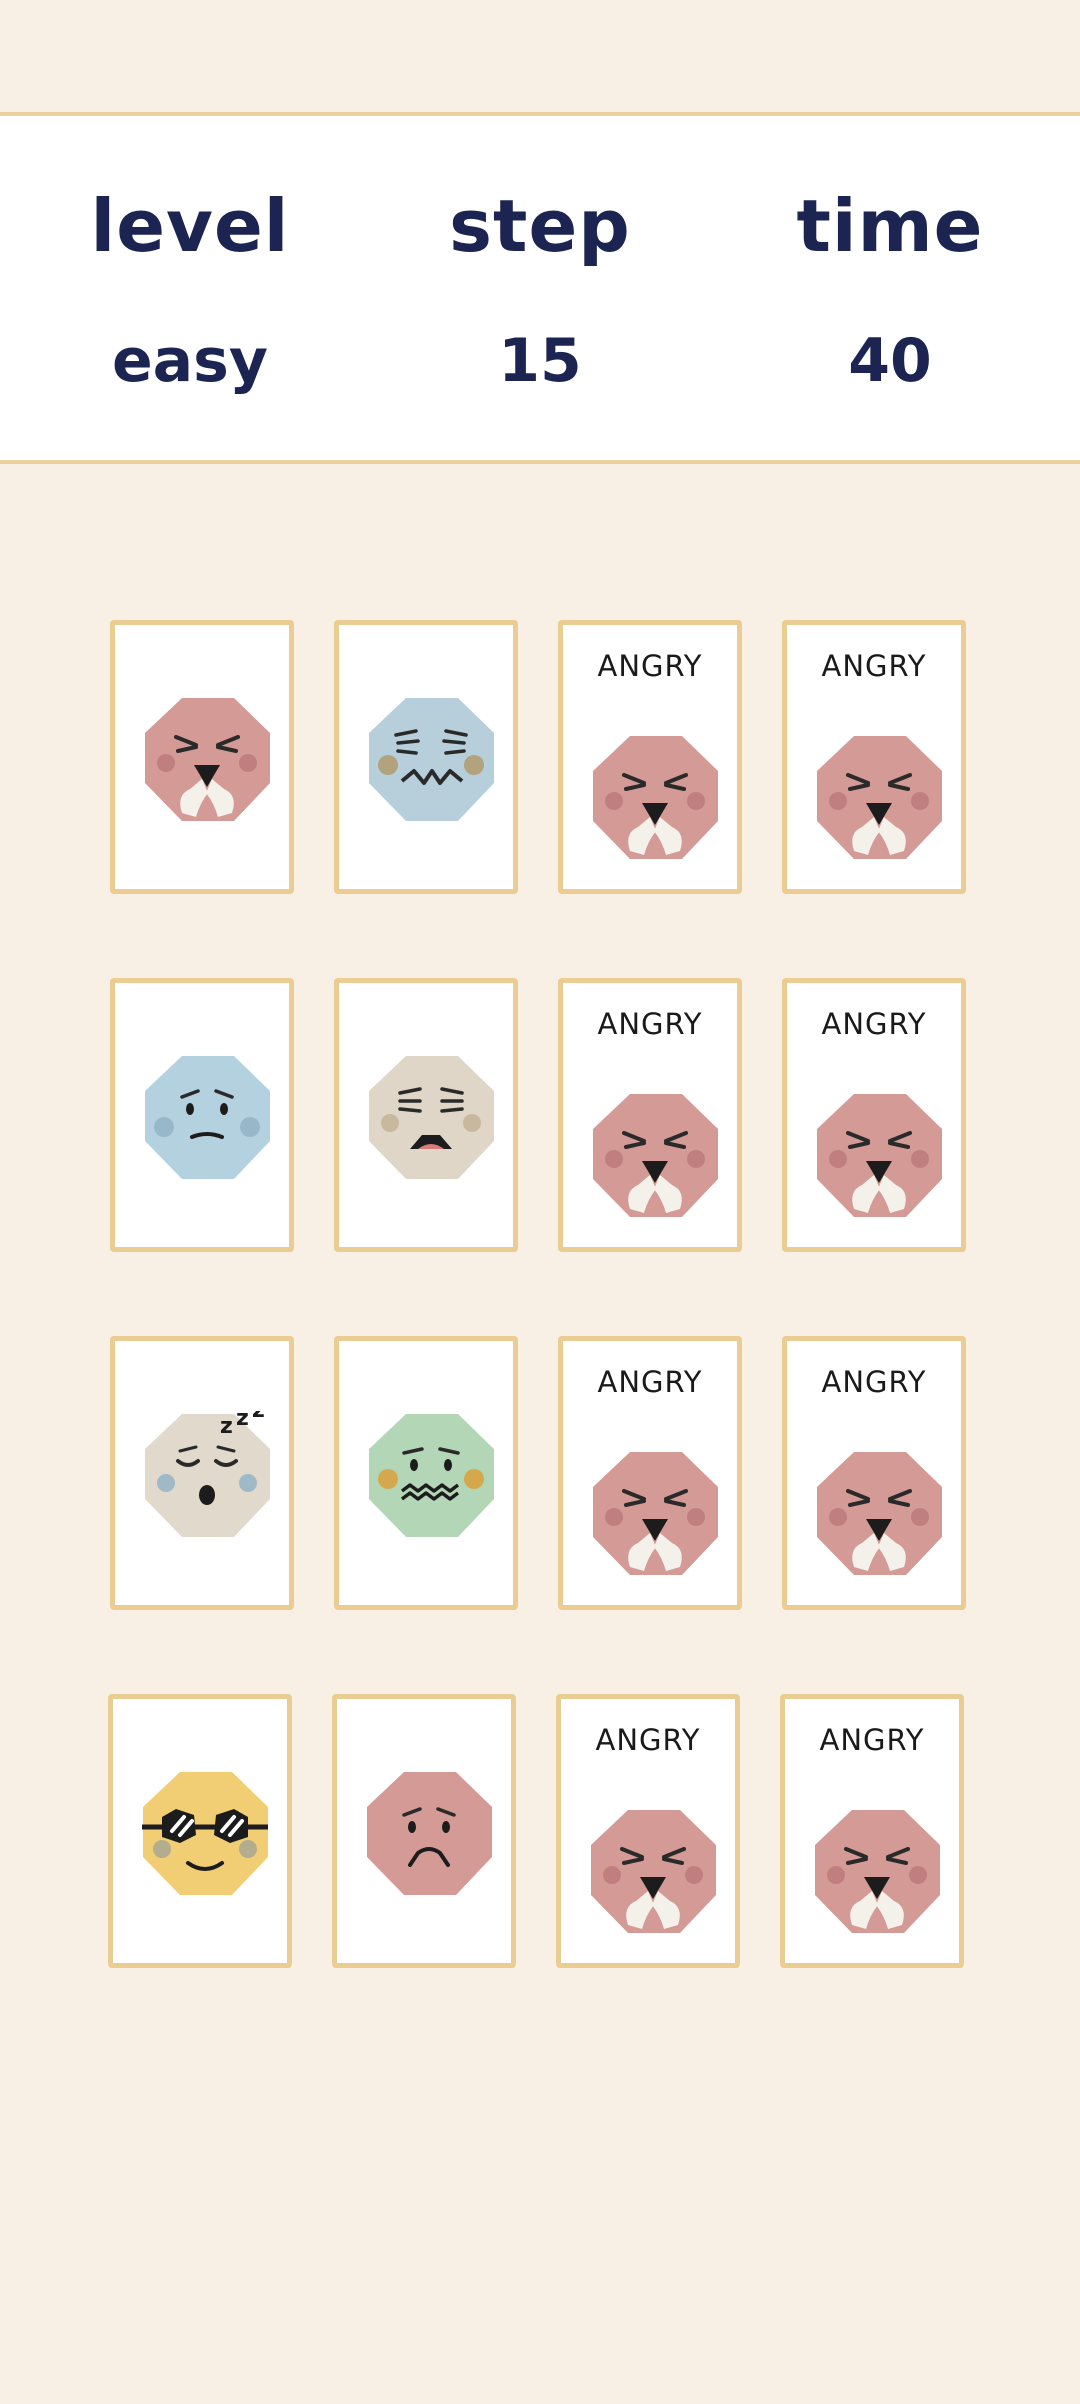  I want to click on cool-sunglasses-face-icon, so click(205, 1833).